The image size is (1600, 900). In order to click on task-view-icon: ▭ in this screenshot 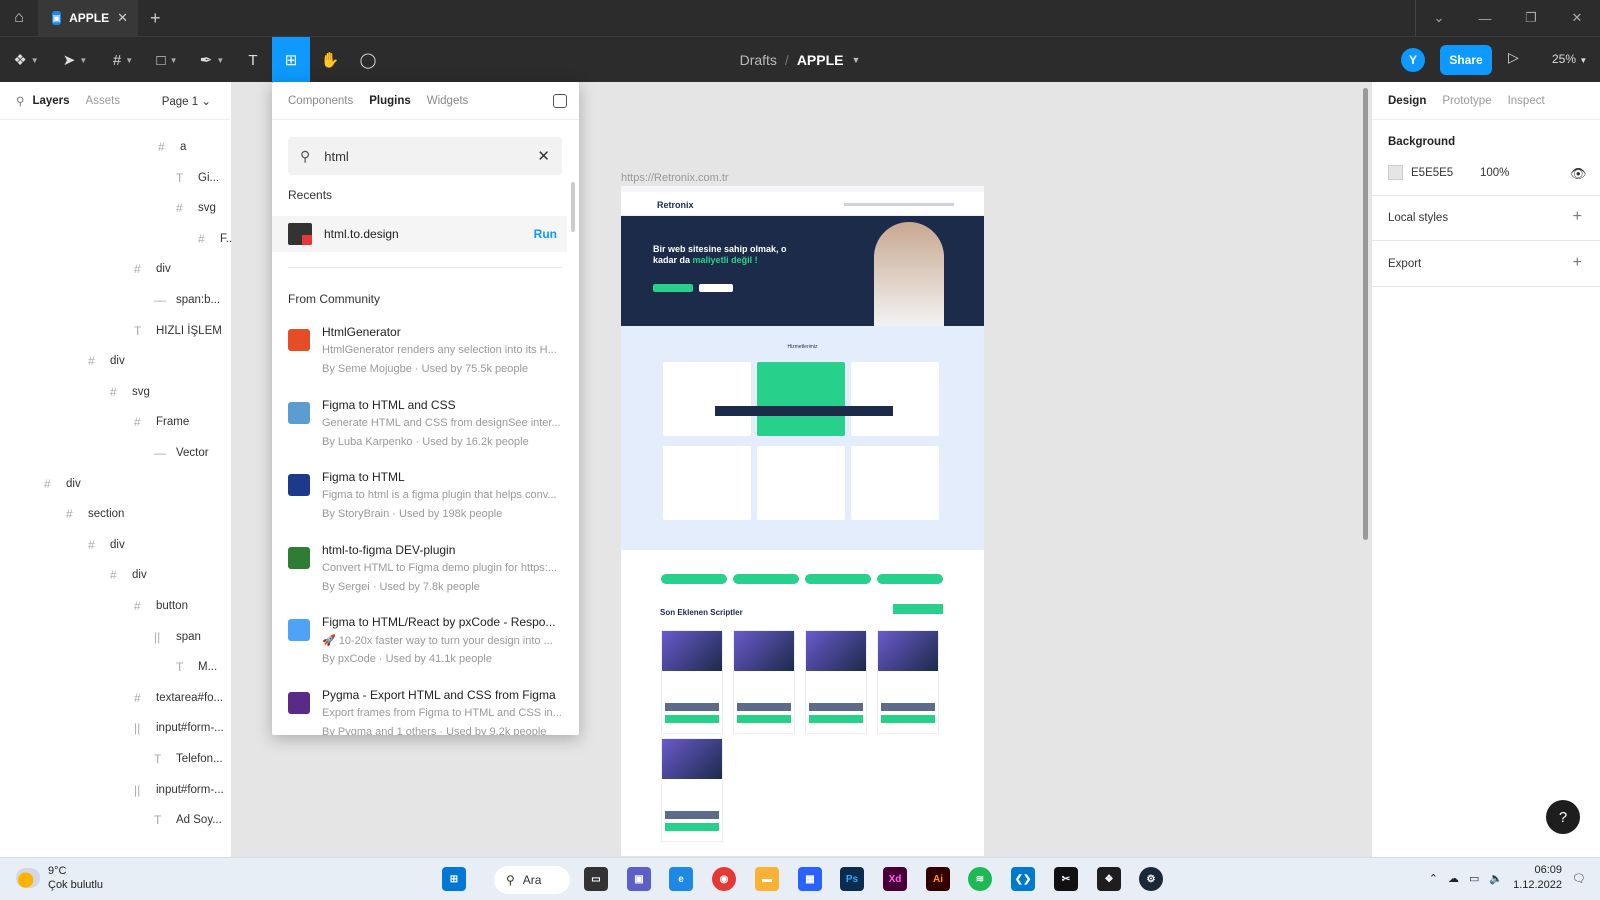, I will do `click(596, 879)`.